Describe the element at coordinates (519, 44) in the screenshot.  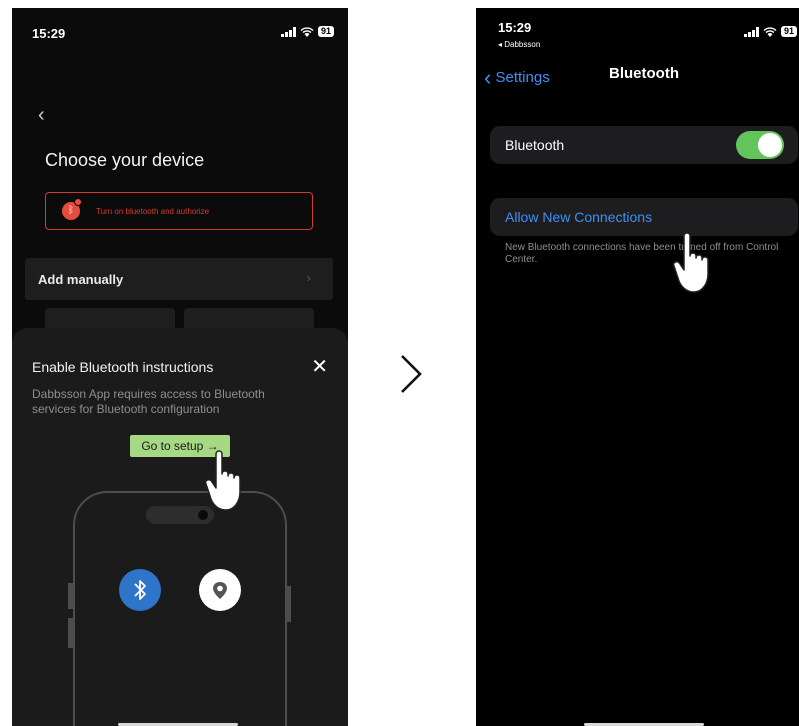
I see `back-to-app-link: ◂ Dabbsson` at that location.